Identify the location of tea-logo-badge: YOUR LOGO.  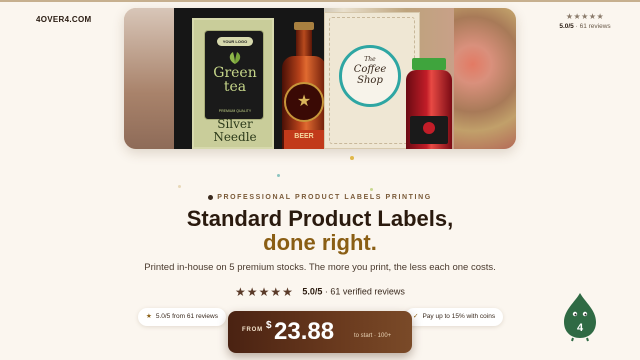
(235, 41).